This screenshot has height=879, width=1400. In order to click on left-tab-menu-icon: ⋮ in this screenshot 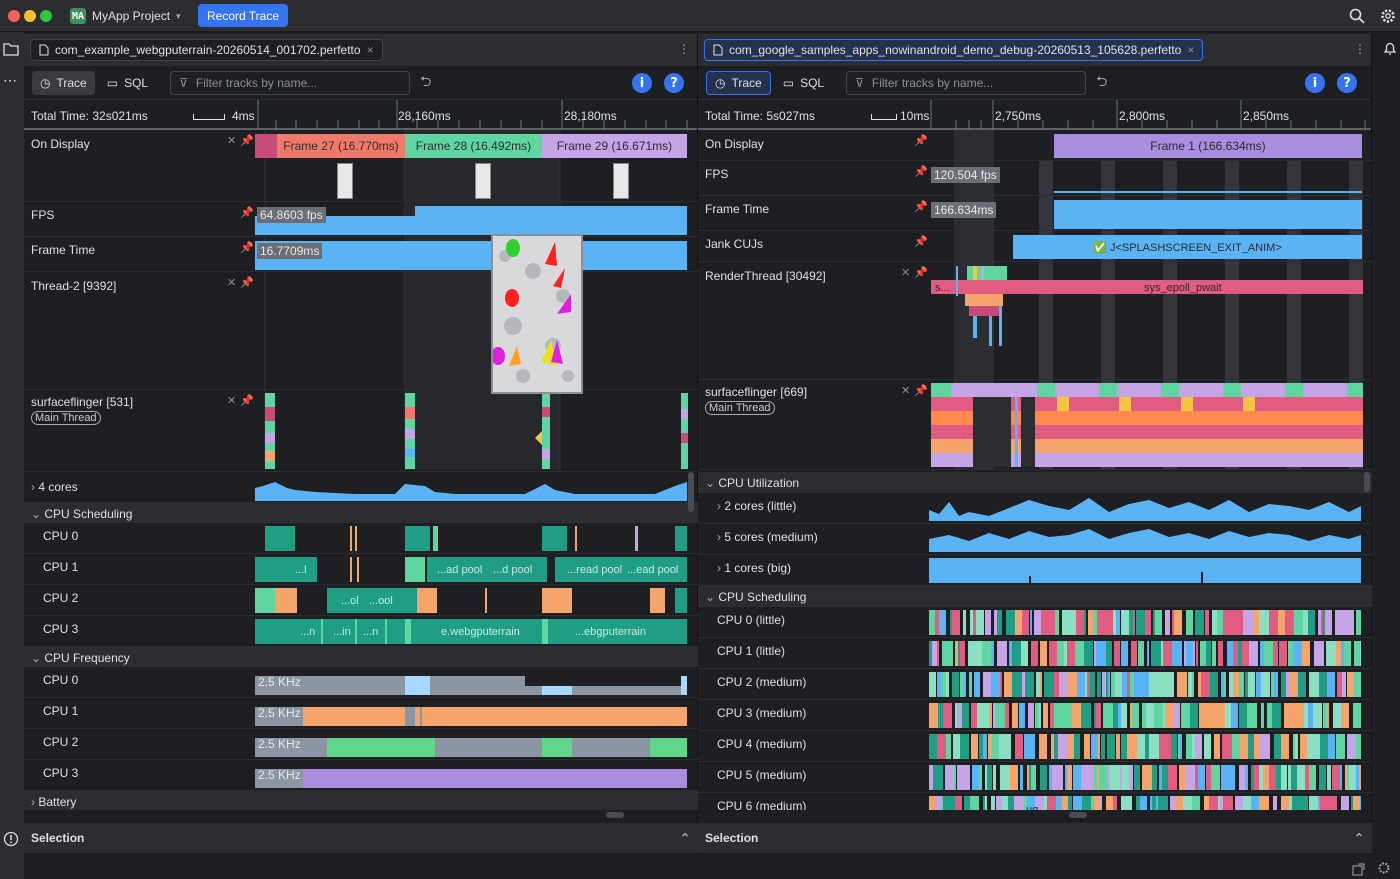, I will do `click(684, 49)`.